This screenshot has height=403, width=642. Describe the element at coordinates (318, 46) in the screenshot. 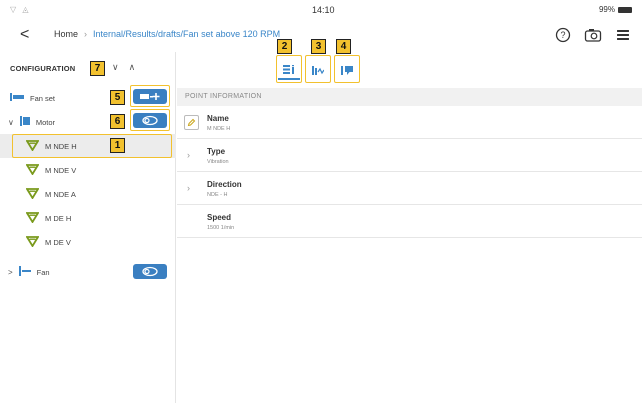

I see `callout-3: 3` at that location.